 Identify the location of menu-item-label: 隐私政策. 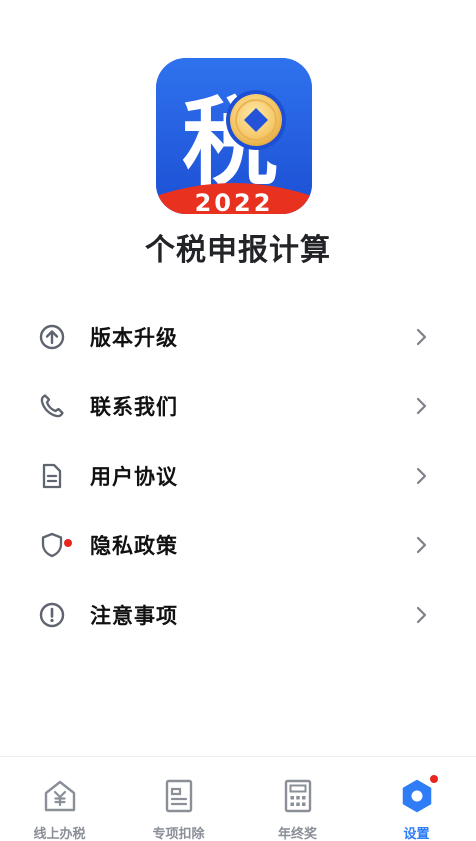
(134, 546).